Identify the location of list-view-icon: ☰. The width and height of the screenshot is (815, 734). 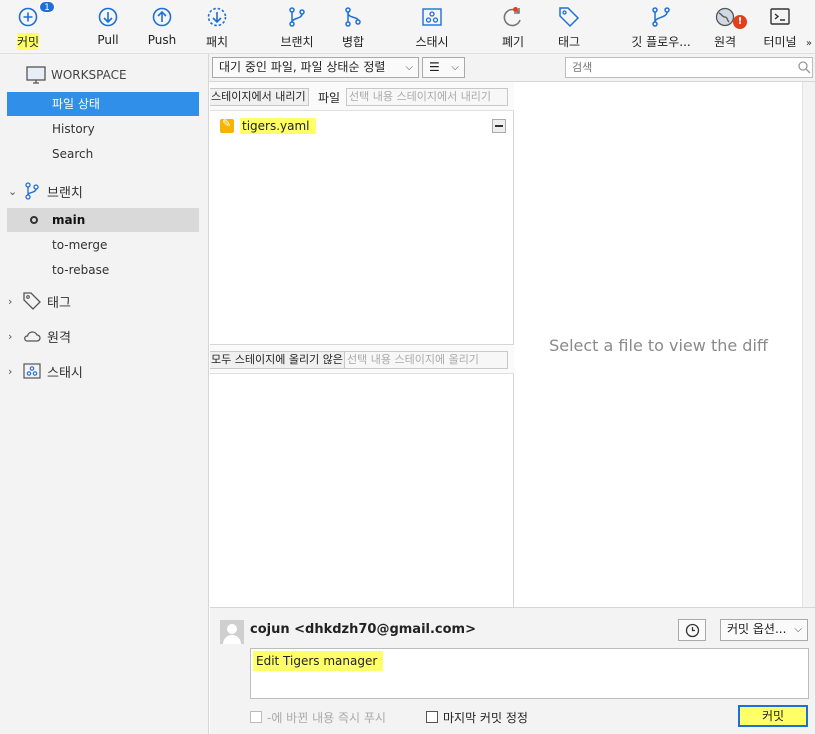
(434, 67).